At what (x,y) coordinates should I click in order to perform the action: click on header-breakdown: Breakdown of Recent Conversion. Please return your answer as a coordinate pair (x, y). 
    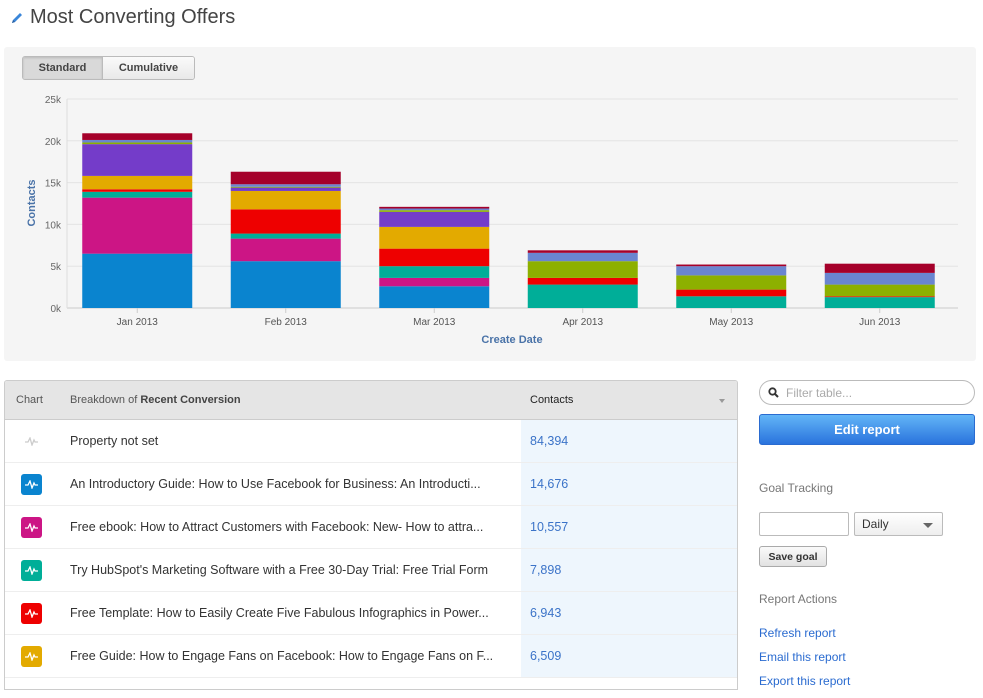
    Looking at the image, I should click on (295, 400).